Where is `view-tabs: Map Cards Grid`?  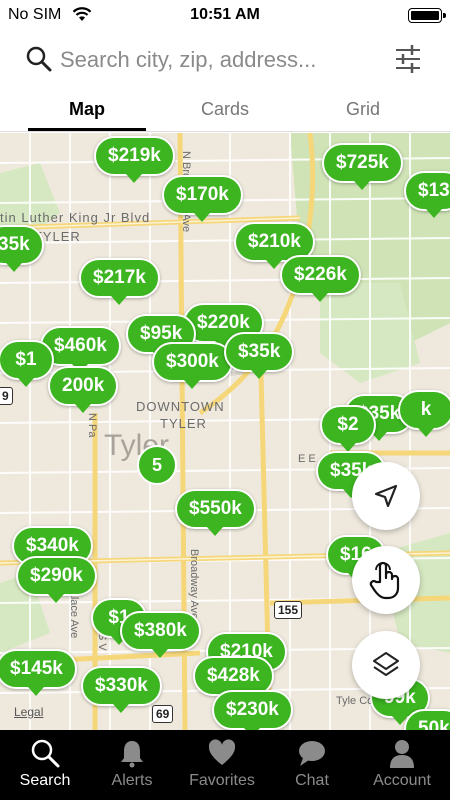 view-tabs: Map Cards Grid is located at coordinates (225, 111).